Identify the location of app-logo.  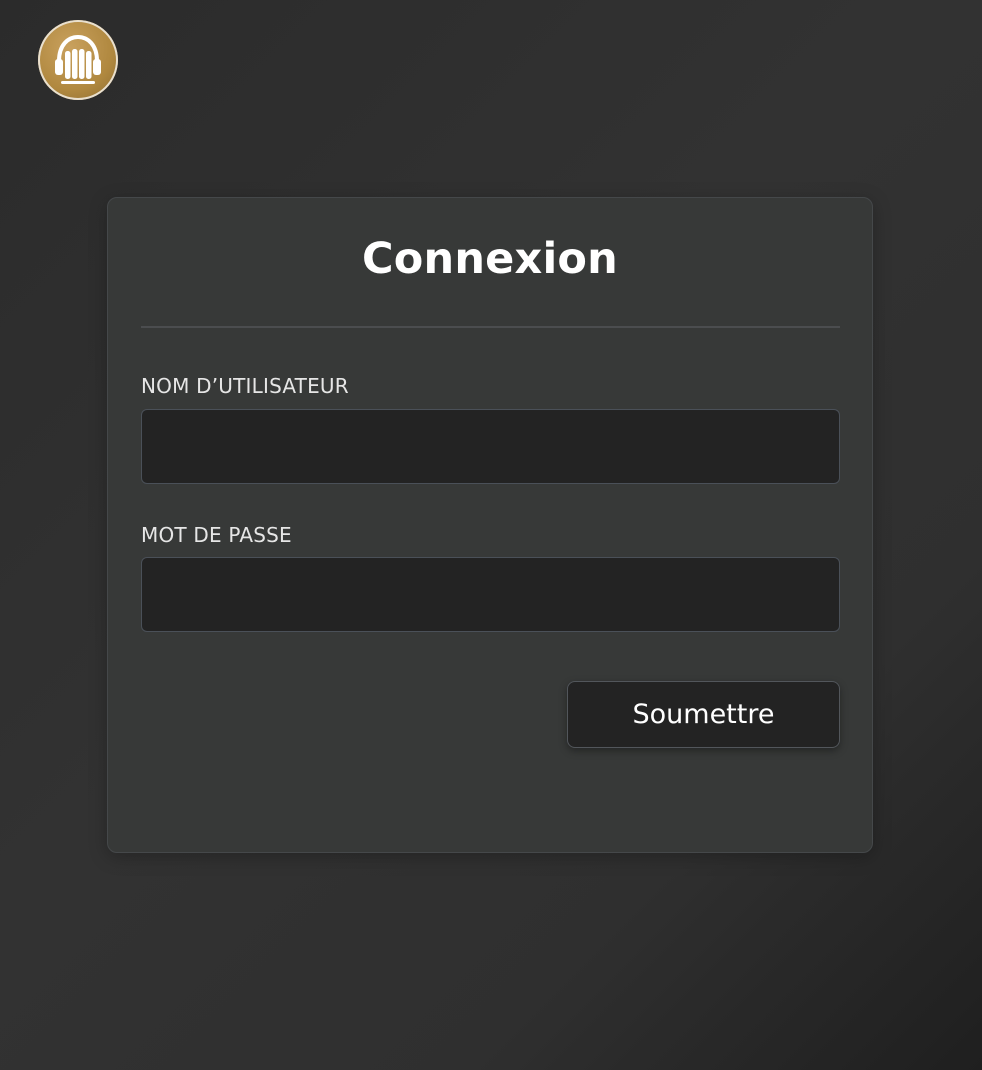
(78, 60).